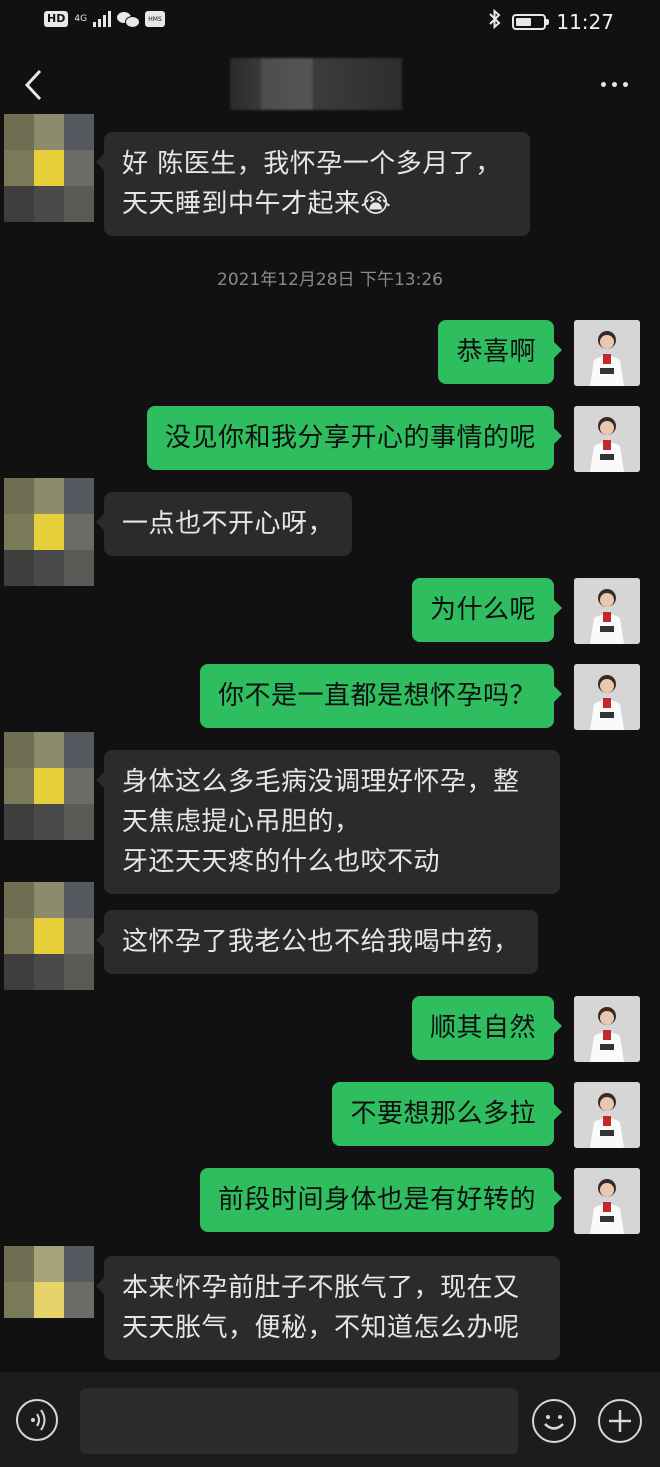 This screenshot has width=660, height=1467. What do you see at coordinates (381, 696) in the screenshot?
I see `outgoing-message: 你不是一直都是想怀孕吗？` at bounding box center [381, 696].